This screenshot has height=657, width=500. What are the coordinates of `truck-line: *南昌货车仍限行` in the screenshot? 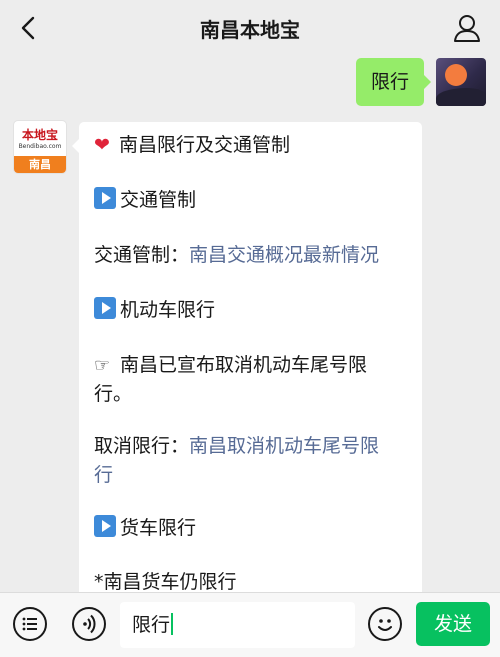 It's located at (252, 580).